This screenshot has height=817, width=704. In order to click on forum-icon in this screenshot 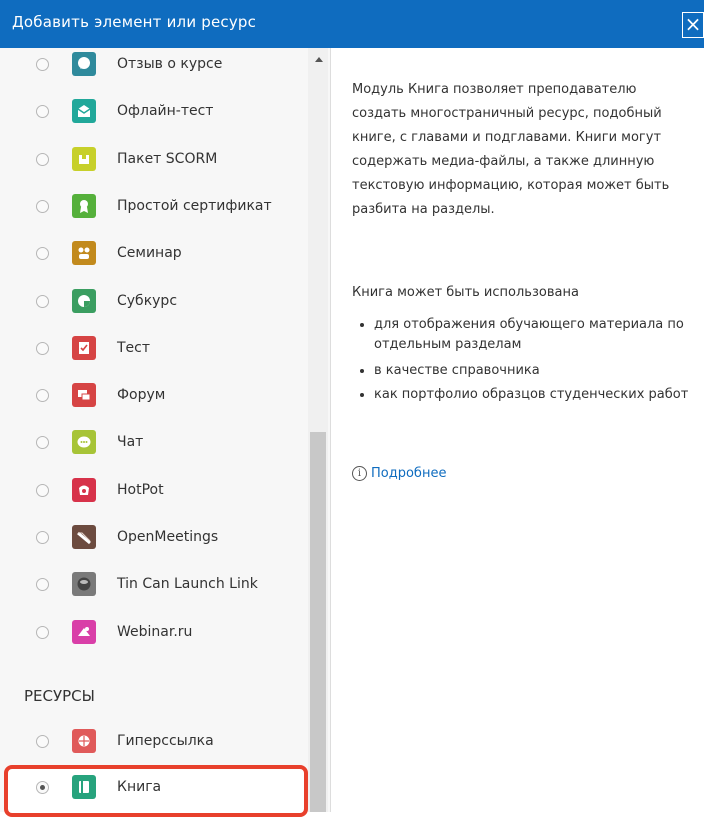, I will do `click(84, 395)`.